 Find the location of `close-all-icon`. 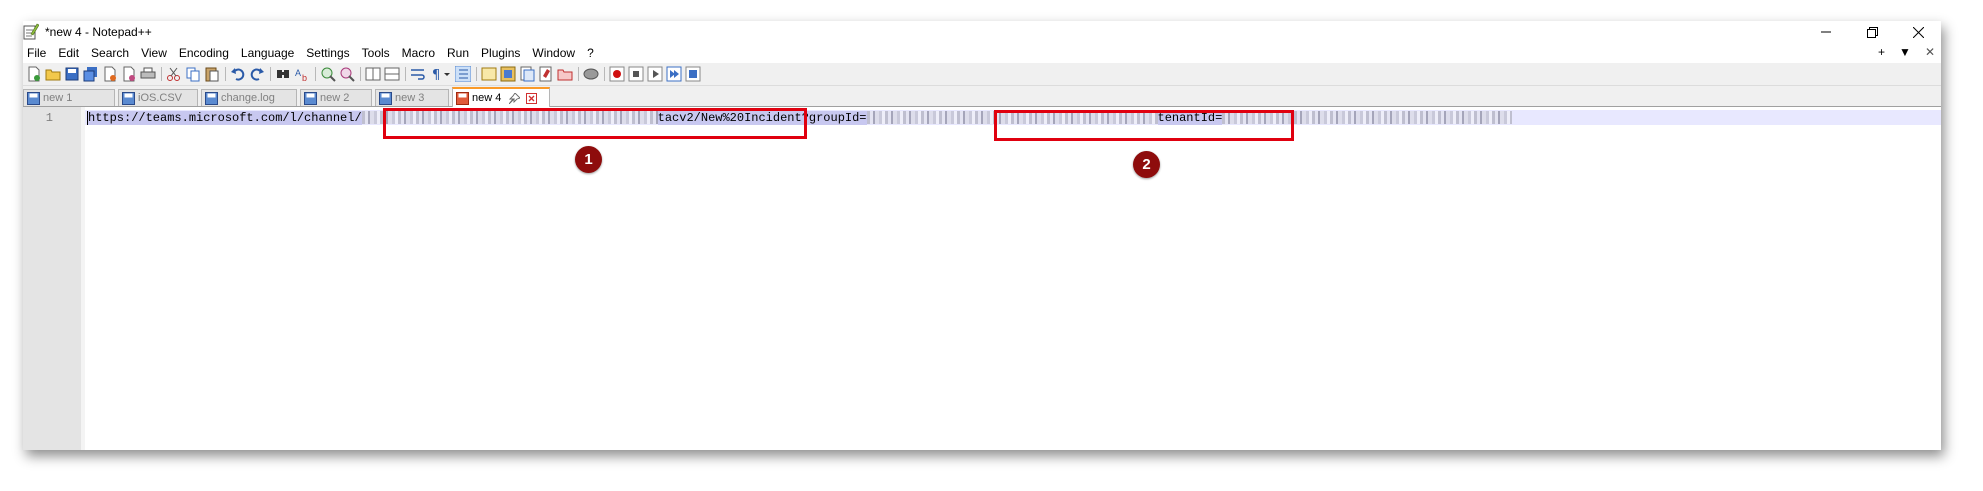

close-all-icon is located at coordinates (129, 74).